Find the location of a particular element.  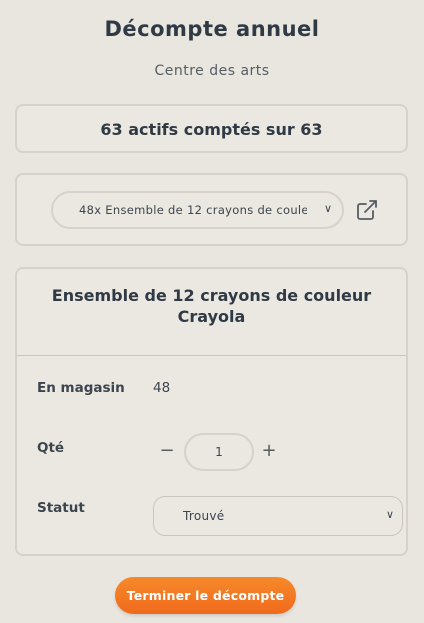

count-summary-card: 63 actifs comptés sur 63 is located at coordinates (211, 128).